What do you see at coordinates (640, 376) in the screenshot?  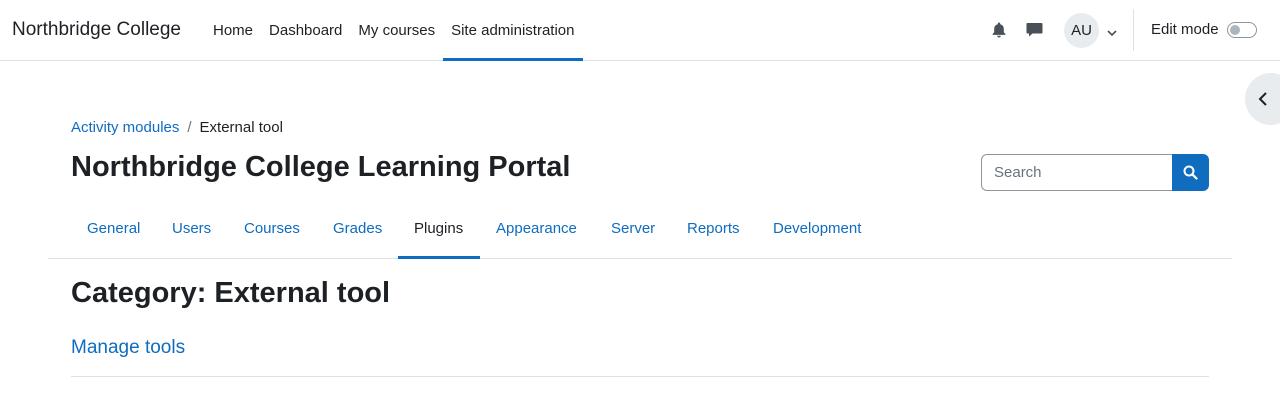 I see `section-divider` at bounding box center [640, 376].